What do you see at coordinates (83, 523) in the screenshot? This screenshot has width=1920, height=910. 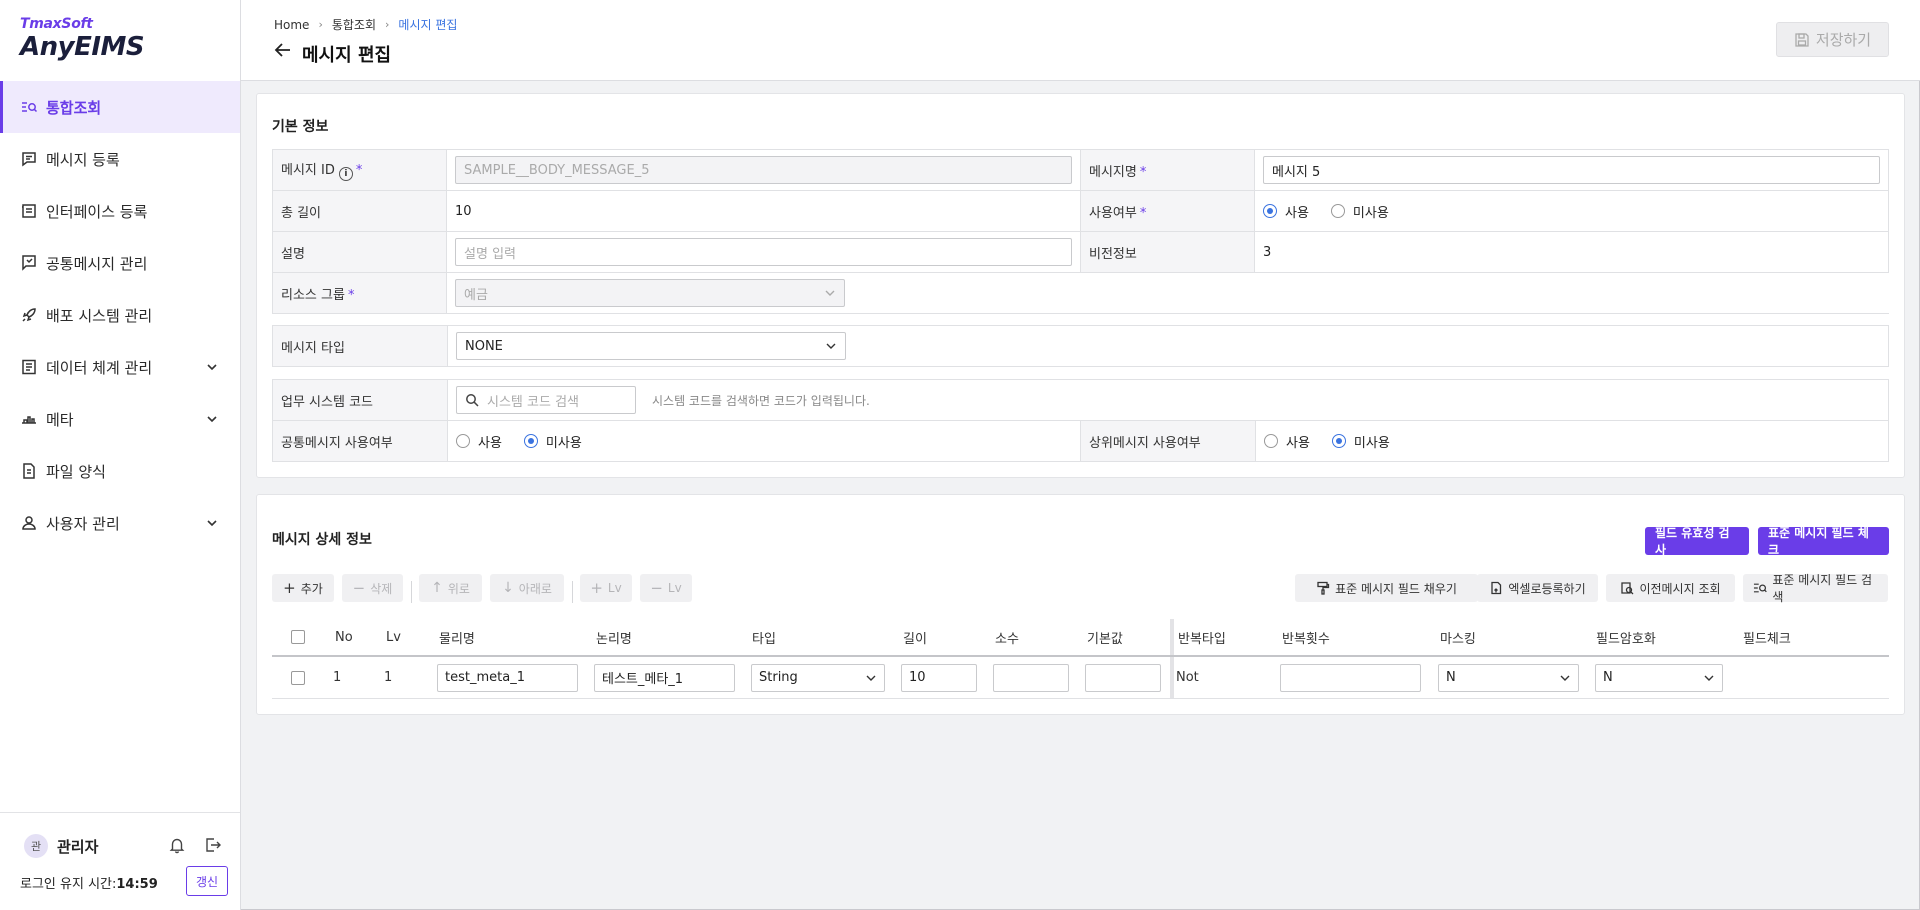 I see `sidebar-item-label: 사용자 관리` at bounding box center [83, 523].